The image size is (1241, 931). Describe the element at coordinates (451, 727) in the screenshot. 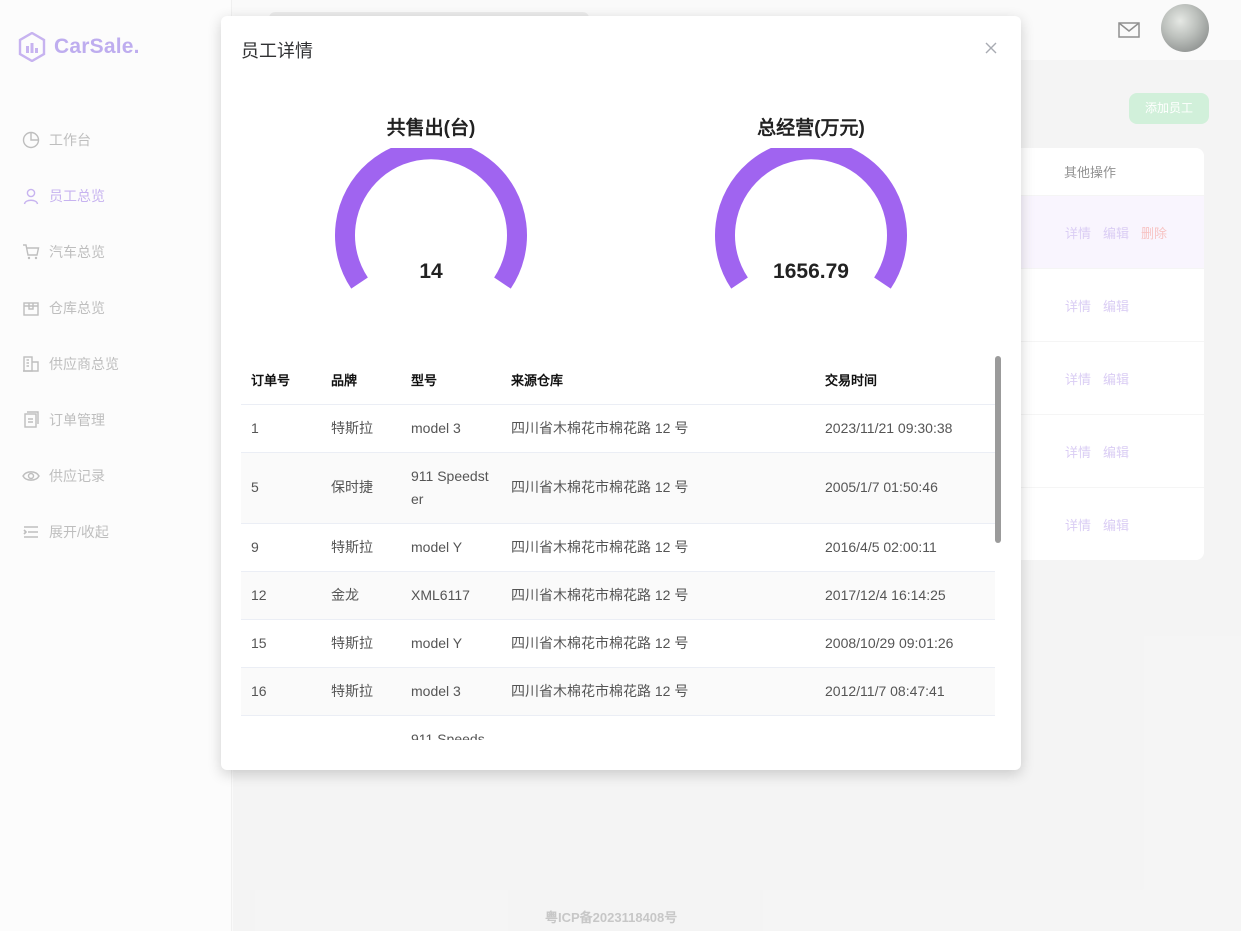

I see `cell-model: 911 Speeds` at that location.